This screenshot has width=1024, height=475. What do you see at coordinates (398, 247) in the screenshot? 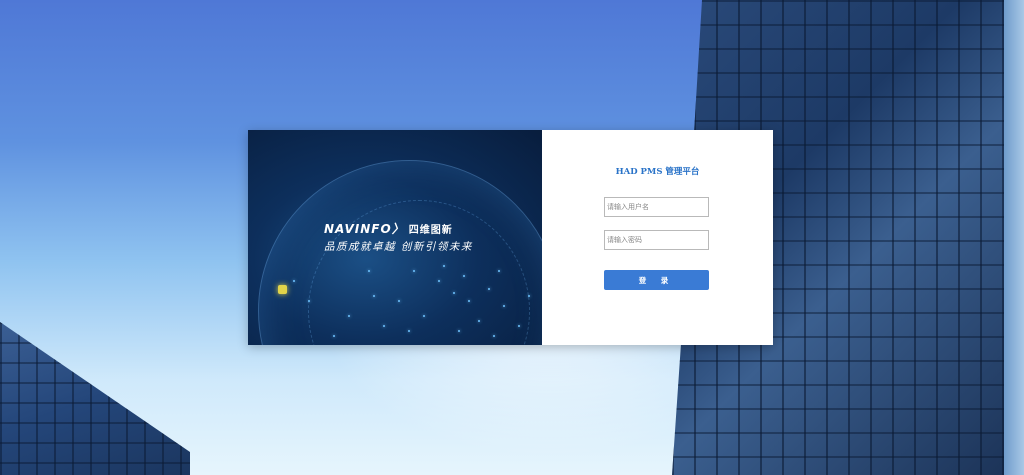
I see `brand-slogan: 品质成就卓越 创新引领未来` at bounding box center [398, 247].